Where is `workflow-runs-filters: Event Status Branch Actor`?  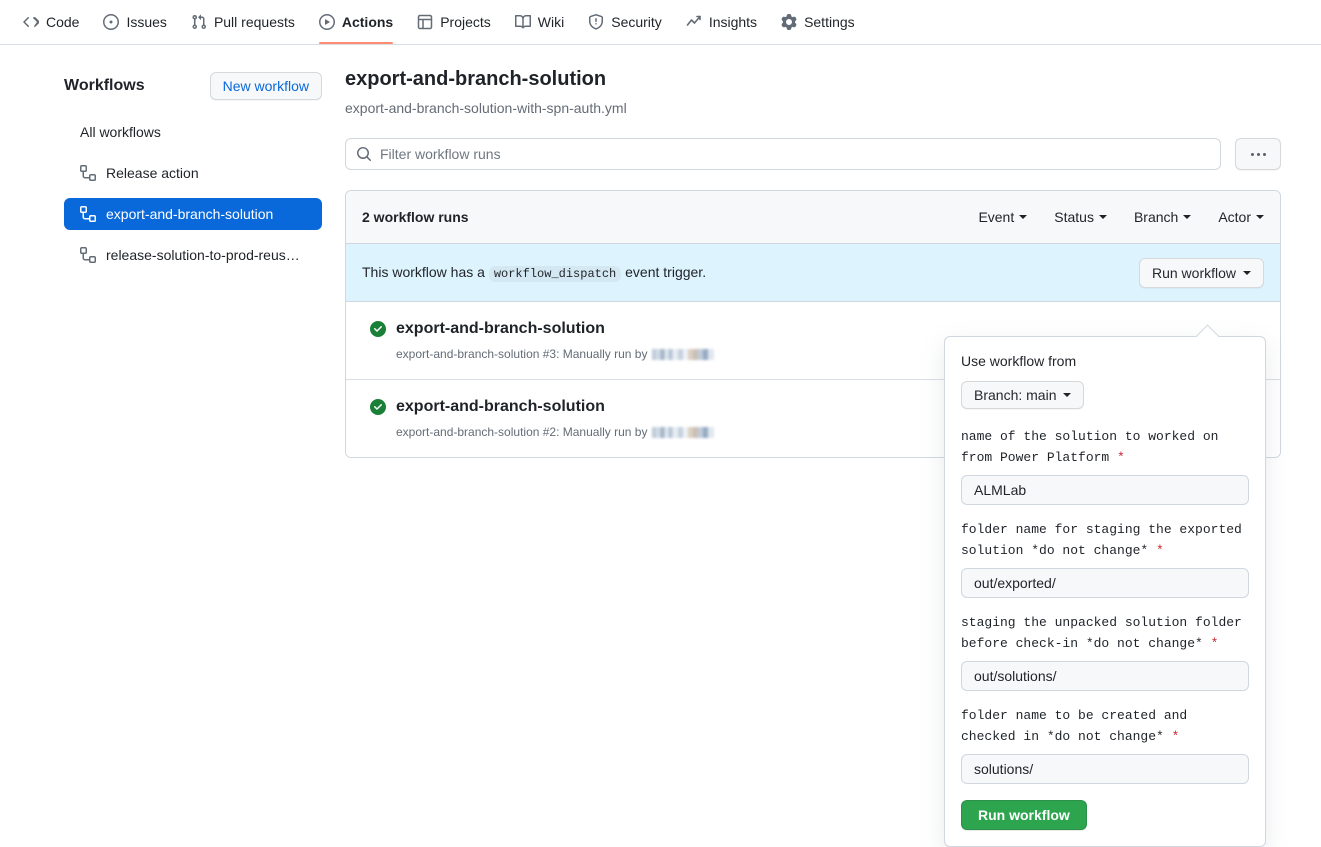 workflow-runs-filters: Event Status Branch Actor is located at coordinates (1121, 217).